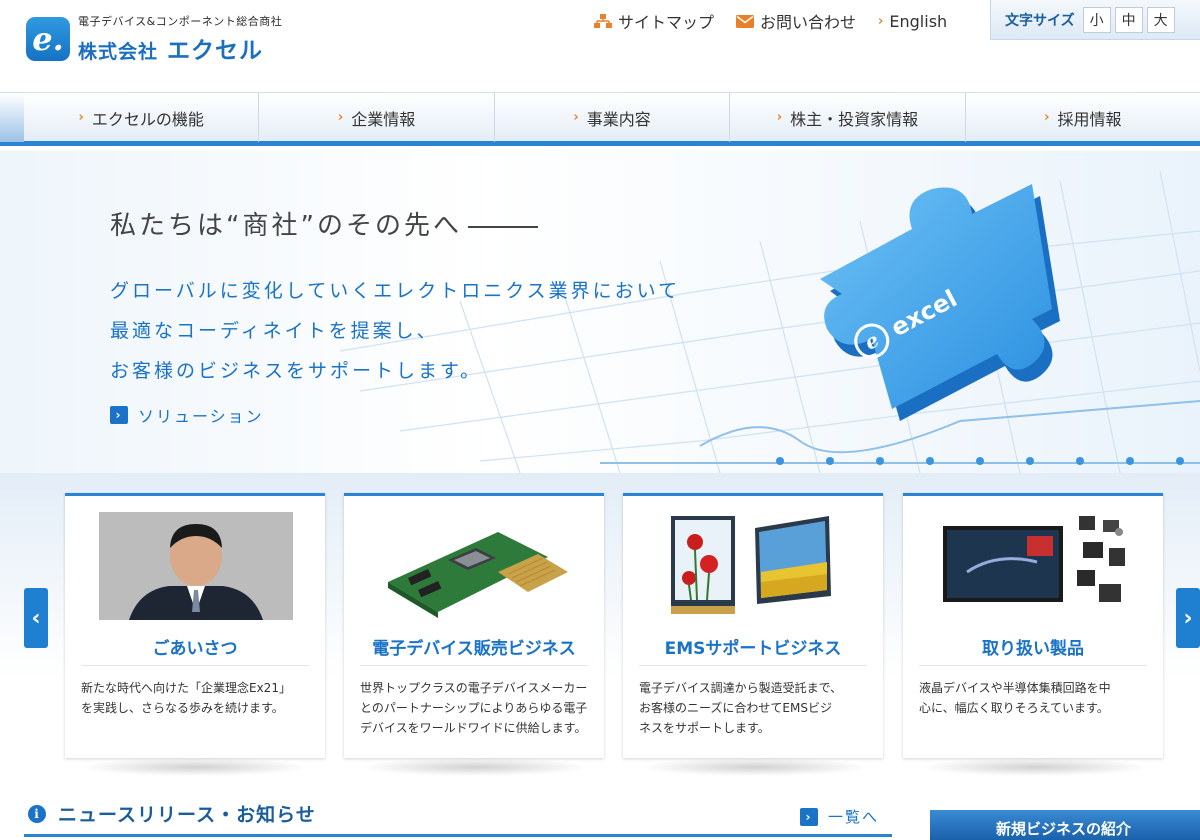 This screenshot has width=1200, height=840. Describe the element at coordinates (1014, 708) in the screenshot. I see `card-desc-line: 心に、幅広く取りそろえています。` at that location.